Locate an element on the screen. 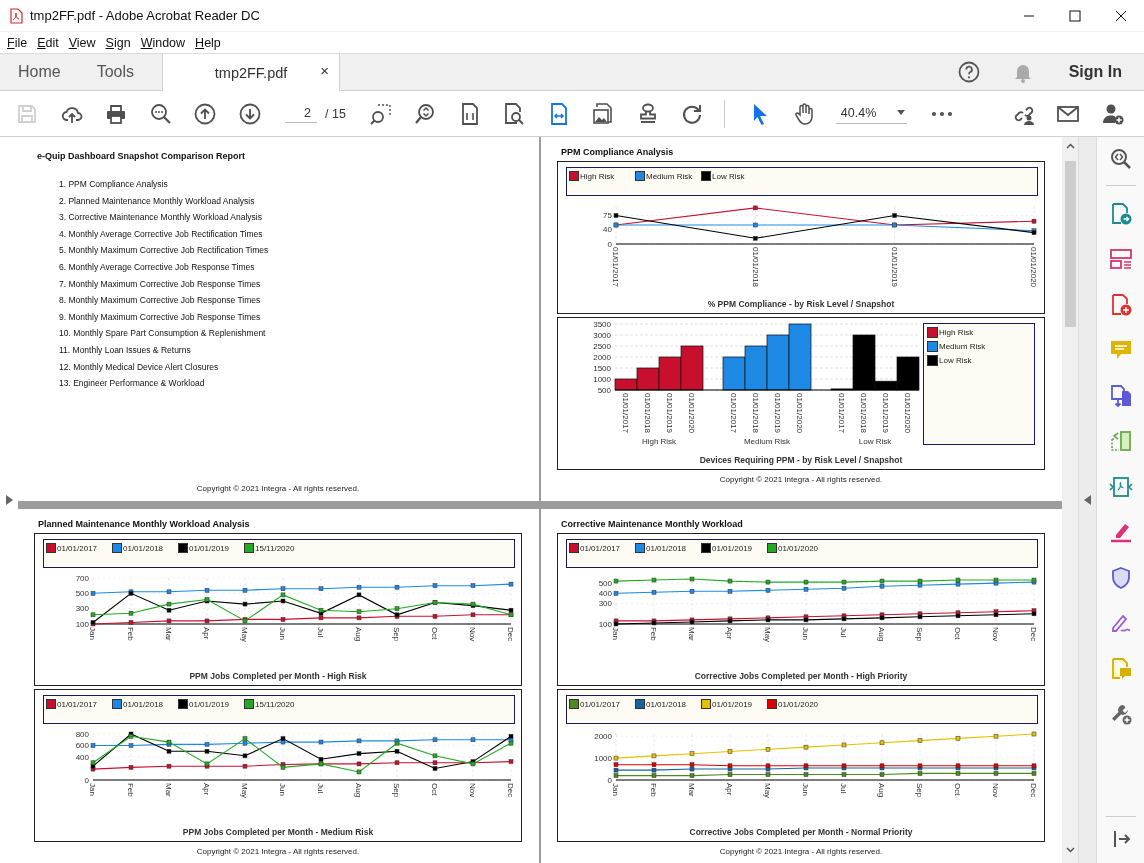 This screenshot has height=863, width=1144. contents-item: 7. Monthly Maximum Corrective Job Response Times is located at coordinates (160, 284).